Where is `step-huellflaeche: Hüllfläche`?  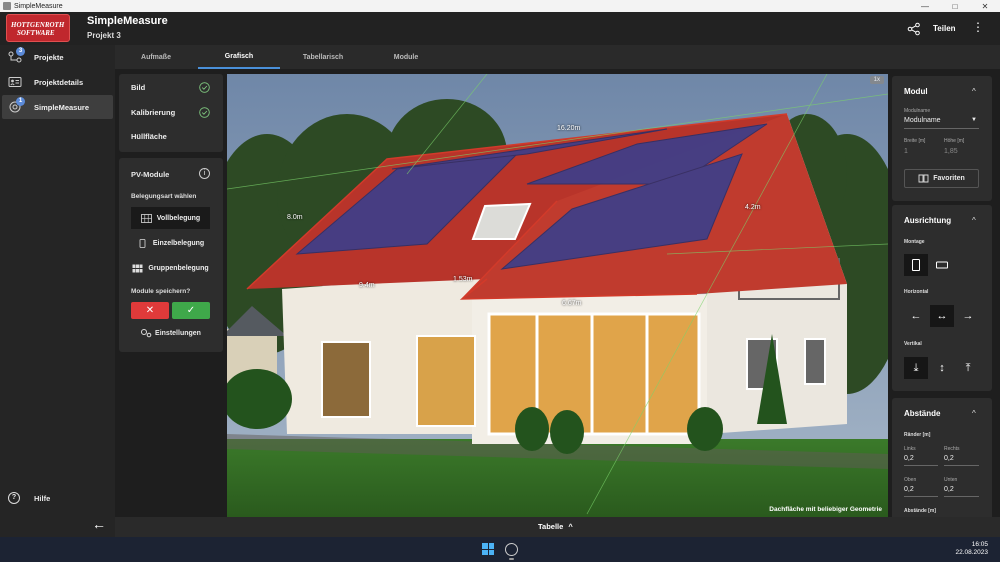
step-huellflaeche: Hüllfläche is located at coordinates (149, 136).